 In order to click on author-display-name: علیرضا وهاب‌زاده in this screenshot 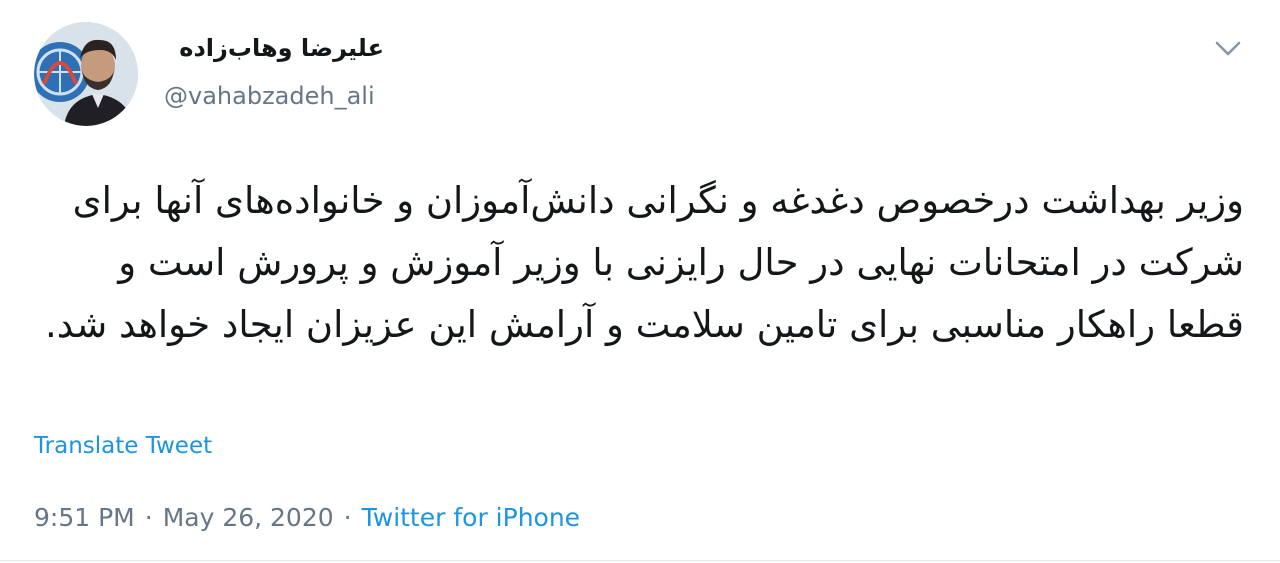, I will do `click(274, 48)`.